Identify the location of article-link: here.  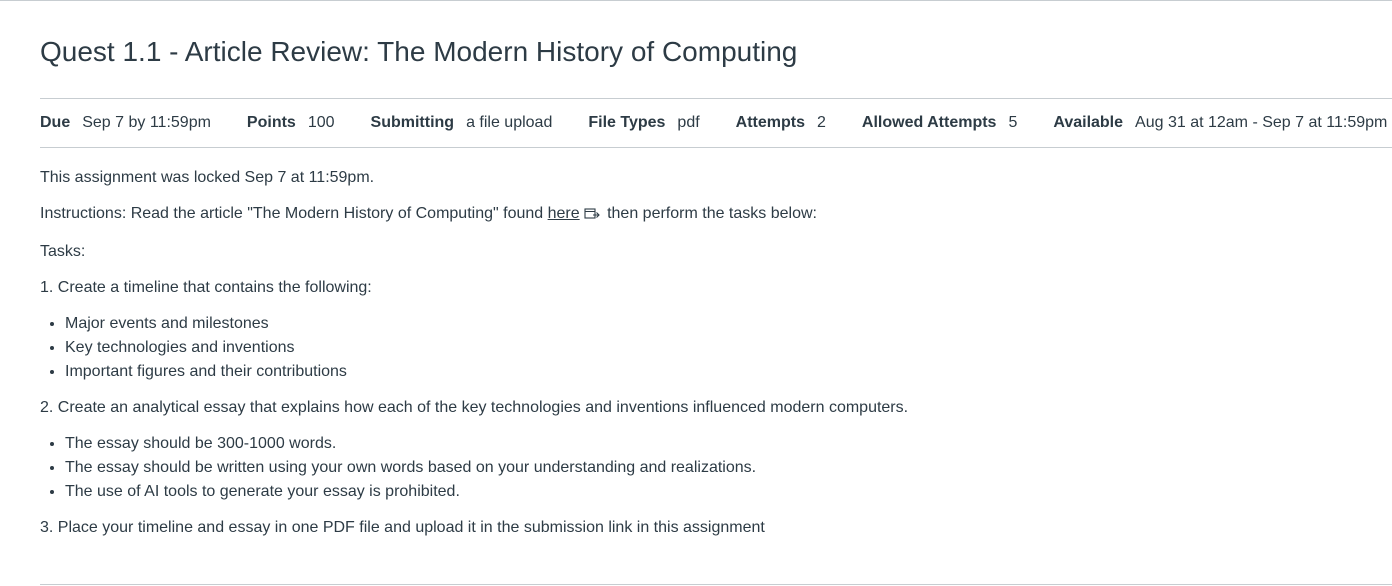
(564, 213).